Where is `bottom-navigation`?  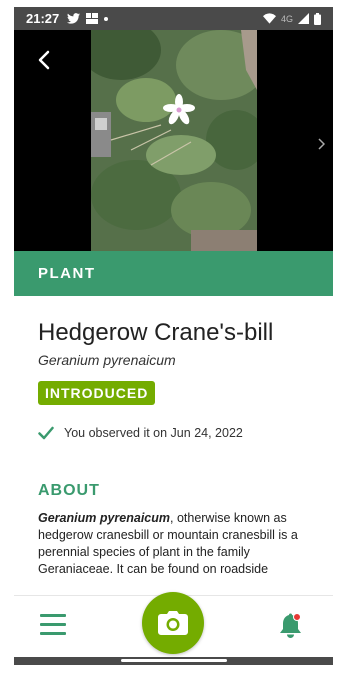
bottom-navigation is located at coordinates (173, 624).